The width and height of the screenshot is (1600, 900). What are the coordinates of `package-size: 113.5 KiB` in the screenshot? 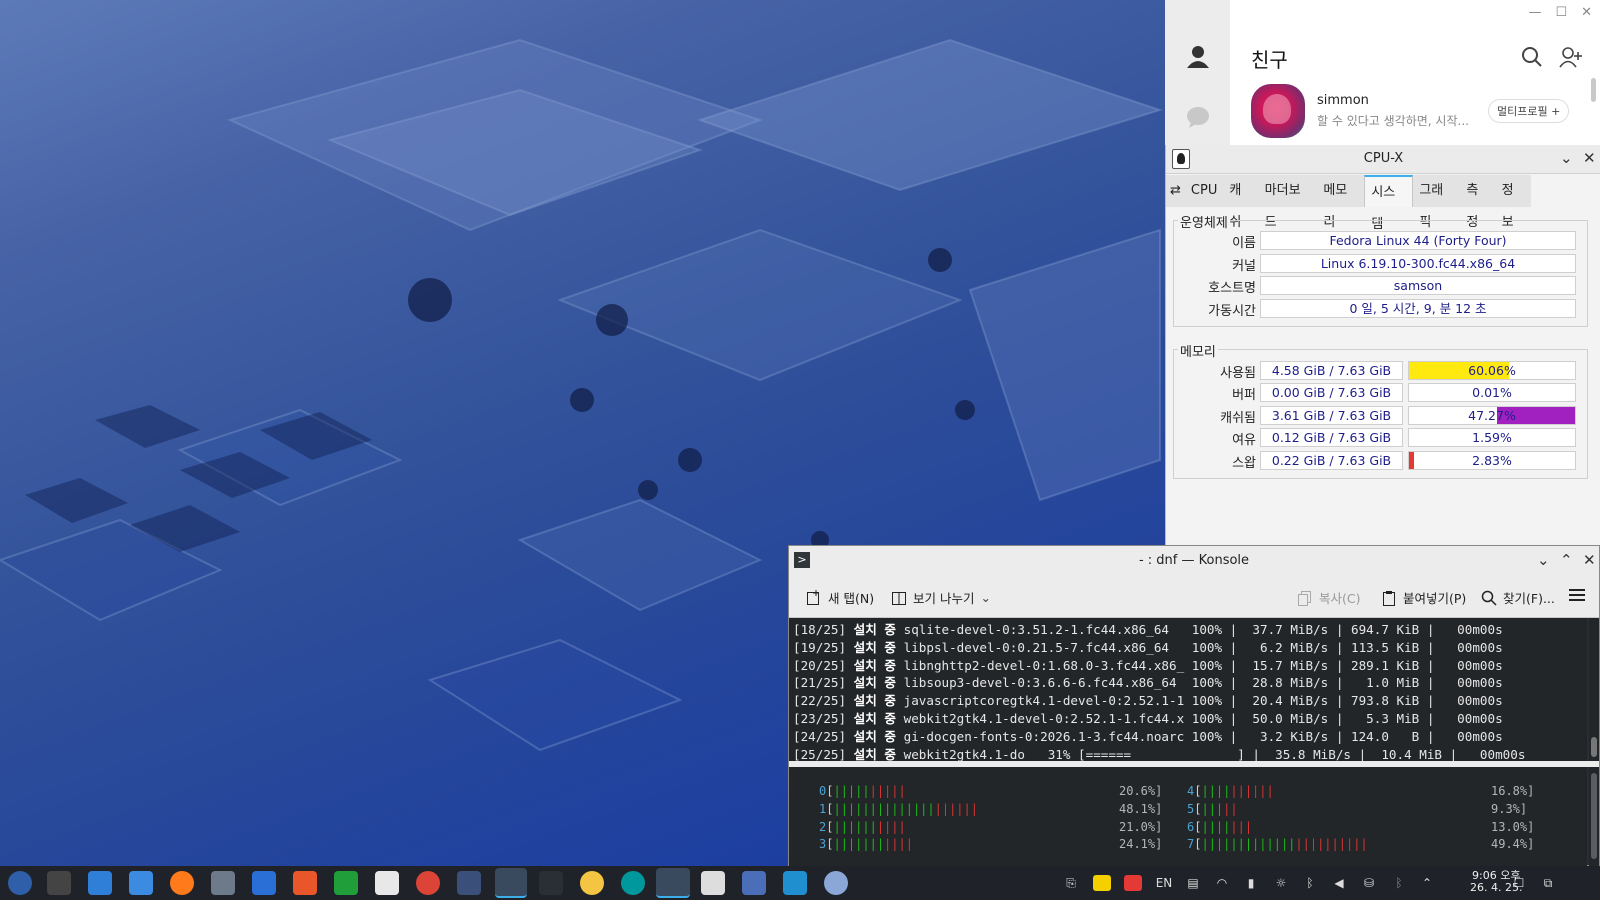 It's located at (1385, 647).